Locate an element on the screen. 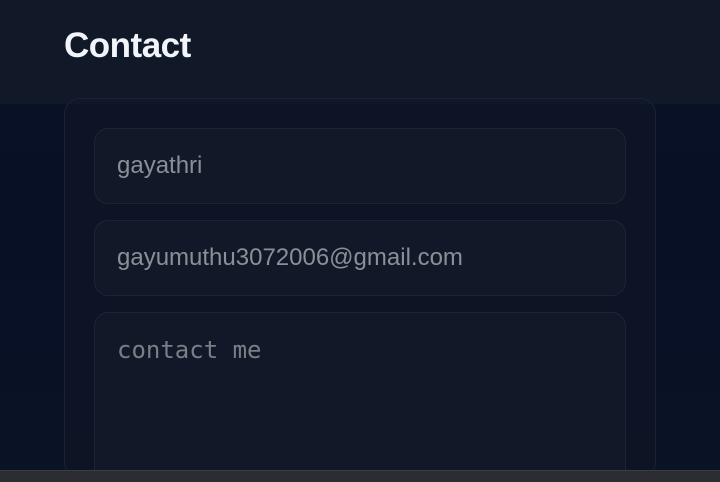 This screenshot has height=482, width=720. page-title: Contact is located at coordinates (127, 45).